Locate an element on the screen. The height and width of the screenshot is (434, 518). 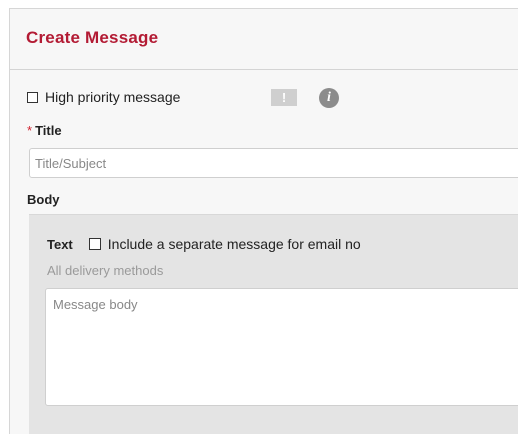
title-field-label: * Title is located at coordinates (44, 130).